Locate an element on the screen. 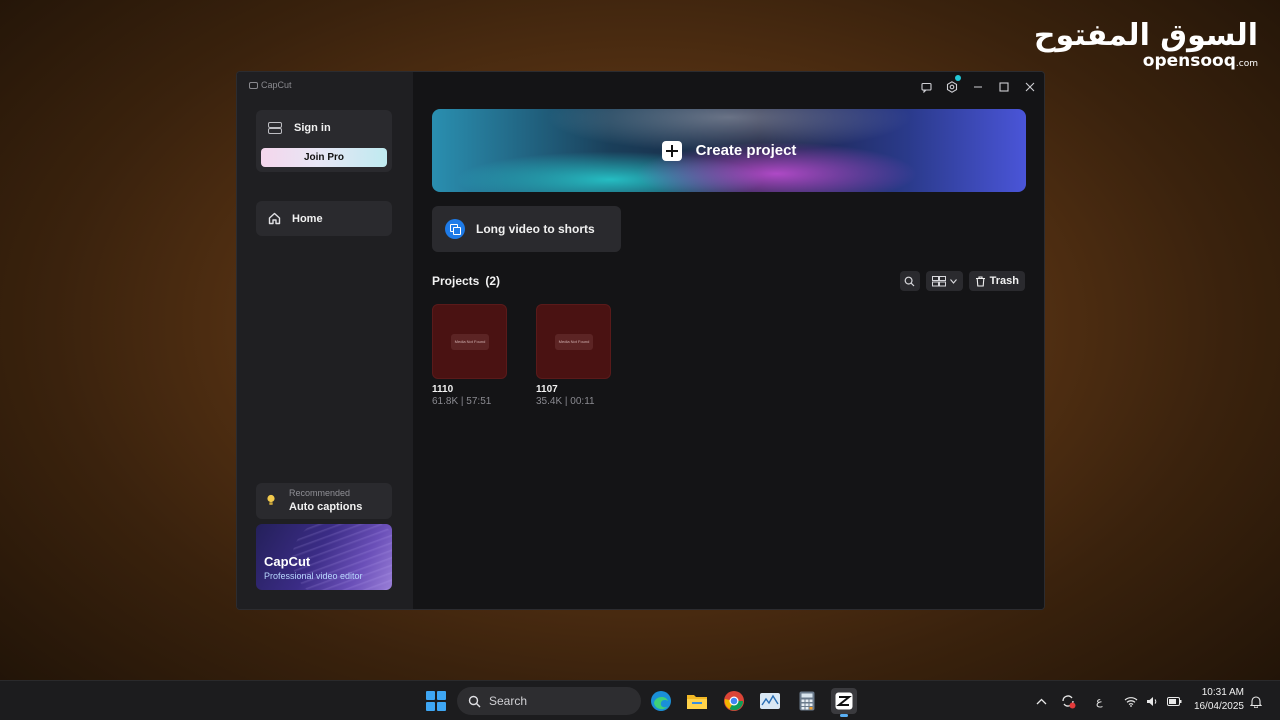  quick-settings-button is located at coordinates (1153, 700).